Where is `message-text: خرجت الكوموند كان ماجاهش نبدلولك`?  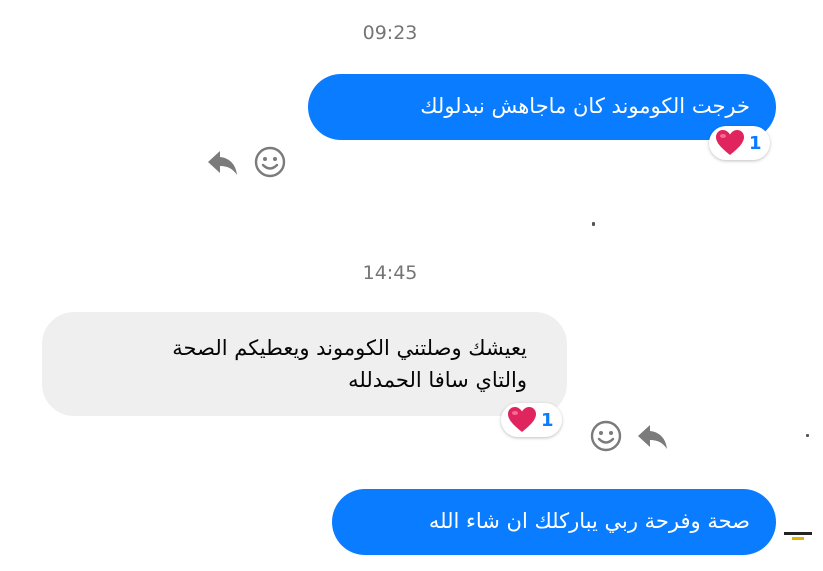
message-text: خرجت الكوموند كان ماجاهش نبدلولك is located at coordinates (585, 106).